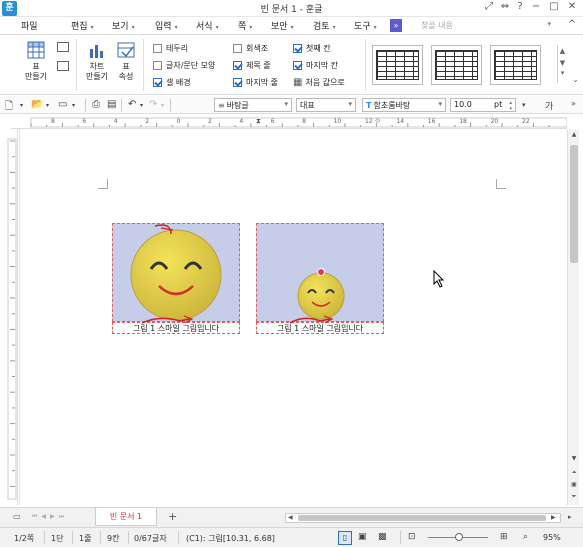 The width and height of the screenshot is (583, 547). Describe the element at coordinates (365, 25) in the screenshot. I see `menu-tools: 도구 ▾` at that location.